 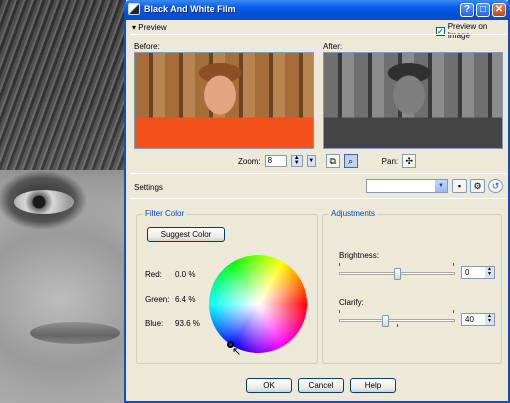 What do you see at coordinates (477, 186) in the screenshot?
I see `manage-presets-icon: ⚙` at bounding box center [477, 186].